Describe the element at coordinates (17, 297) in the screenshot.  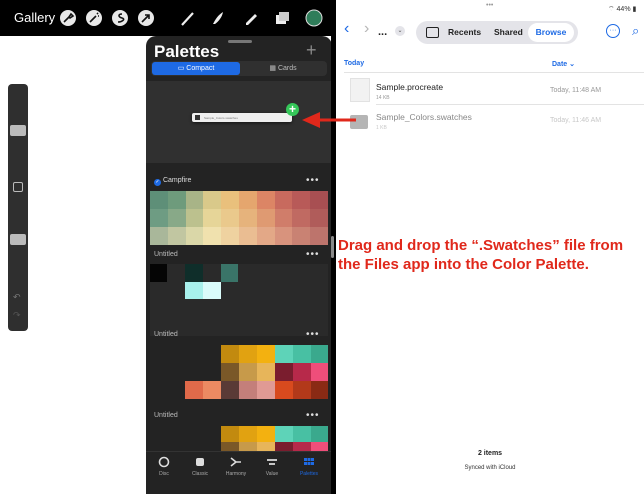
I see `undo-icon: ↶` at that location.